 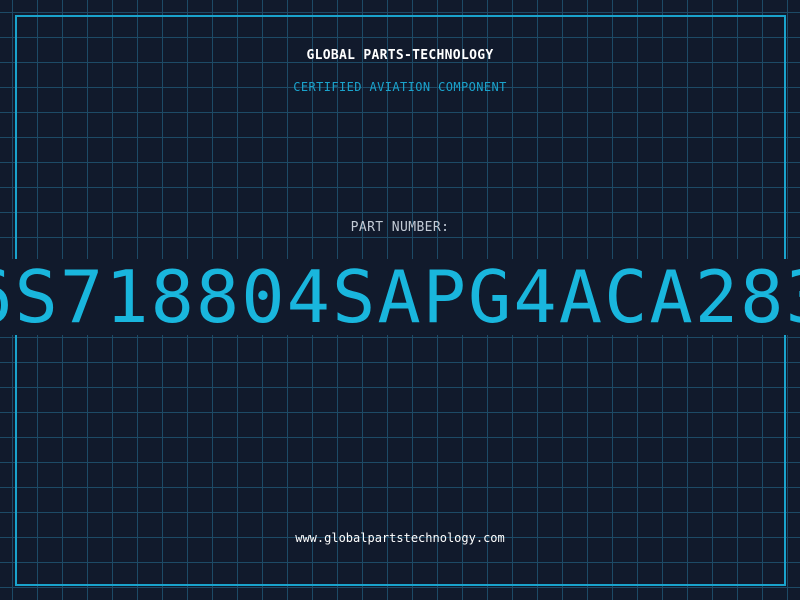 What do you see at coordinates (400, 55) in the screenshot?
I see `company-name: GLOBAL PARTS-TECHNOLOGY` at bounding box center [400, 55].